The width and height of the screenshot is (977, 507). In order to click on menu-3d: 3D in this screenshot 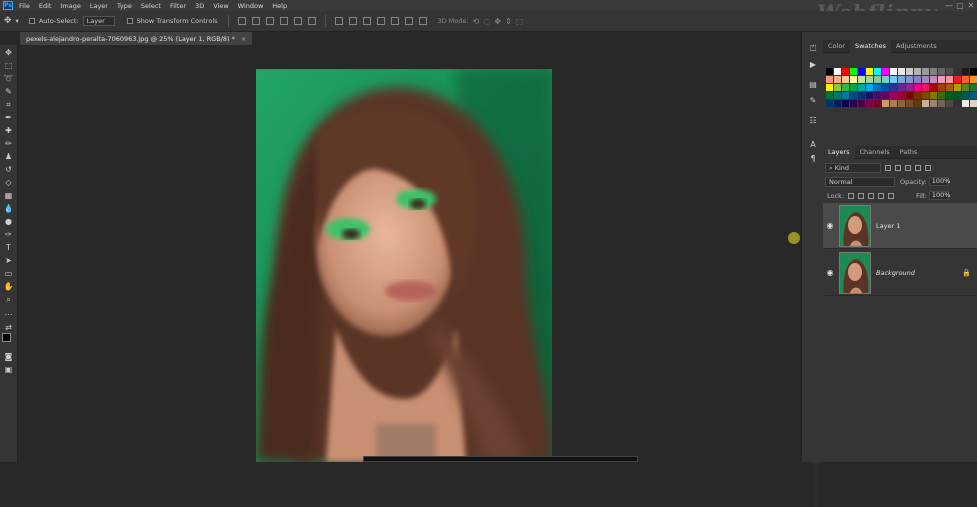, I will do `click(199, 6)`.